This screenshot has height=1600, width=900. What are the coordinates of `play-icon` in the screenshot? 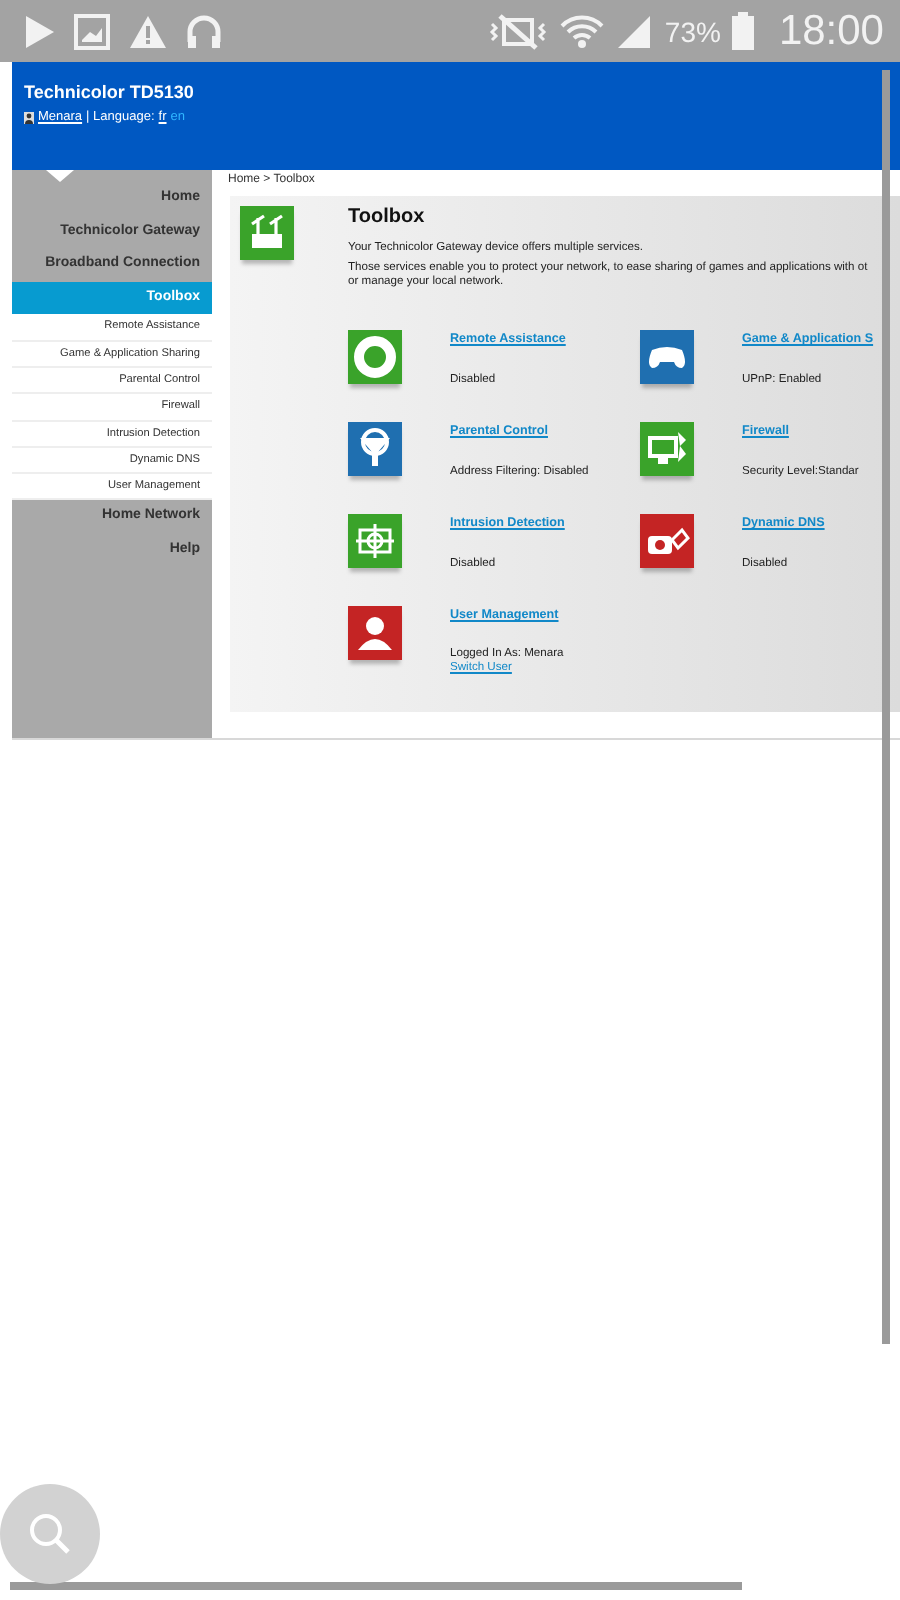 It's located at (40, 31).